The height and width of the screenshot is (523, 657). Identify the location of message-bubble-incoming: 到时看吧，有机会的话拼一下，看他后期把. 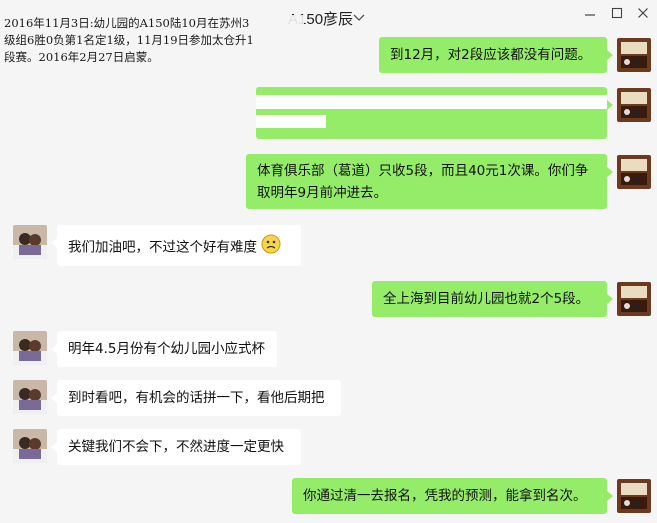
(196, 398).